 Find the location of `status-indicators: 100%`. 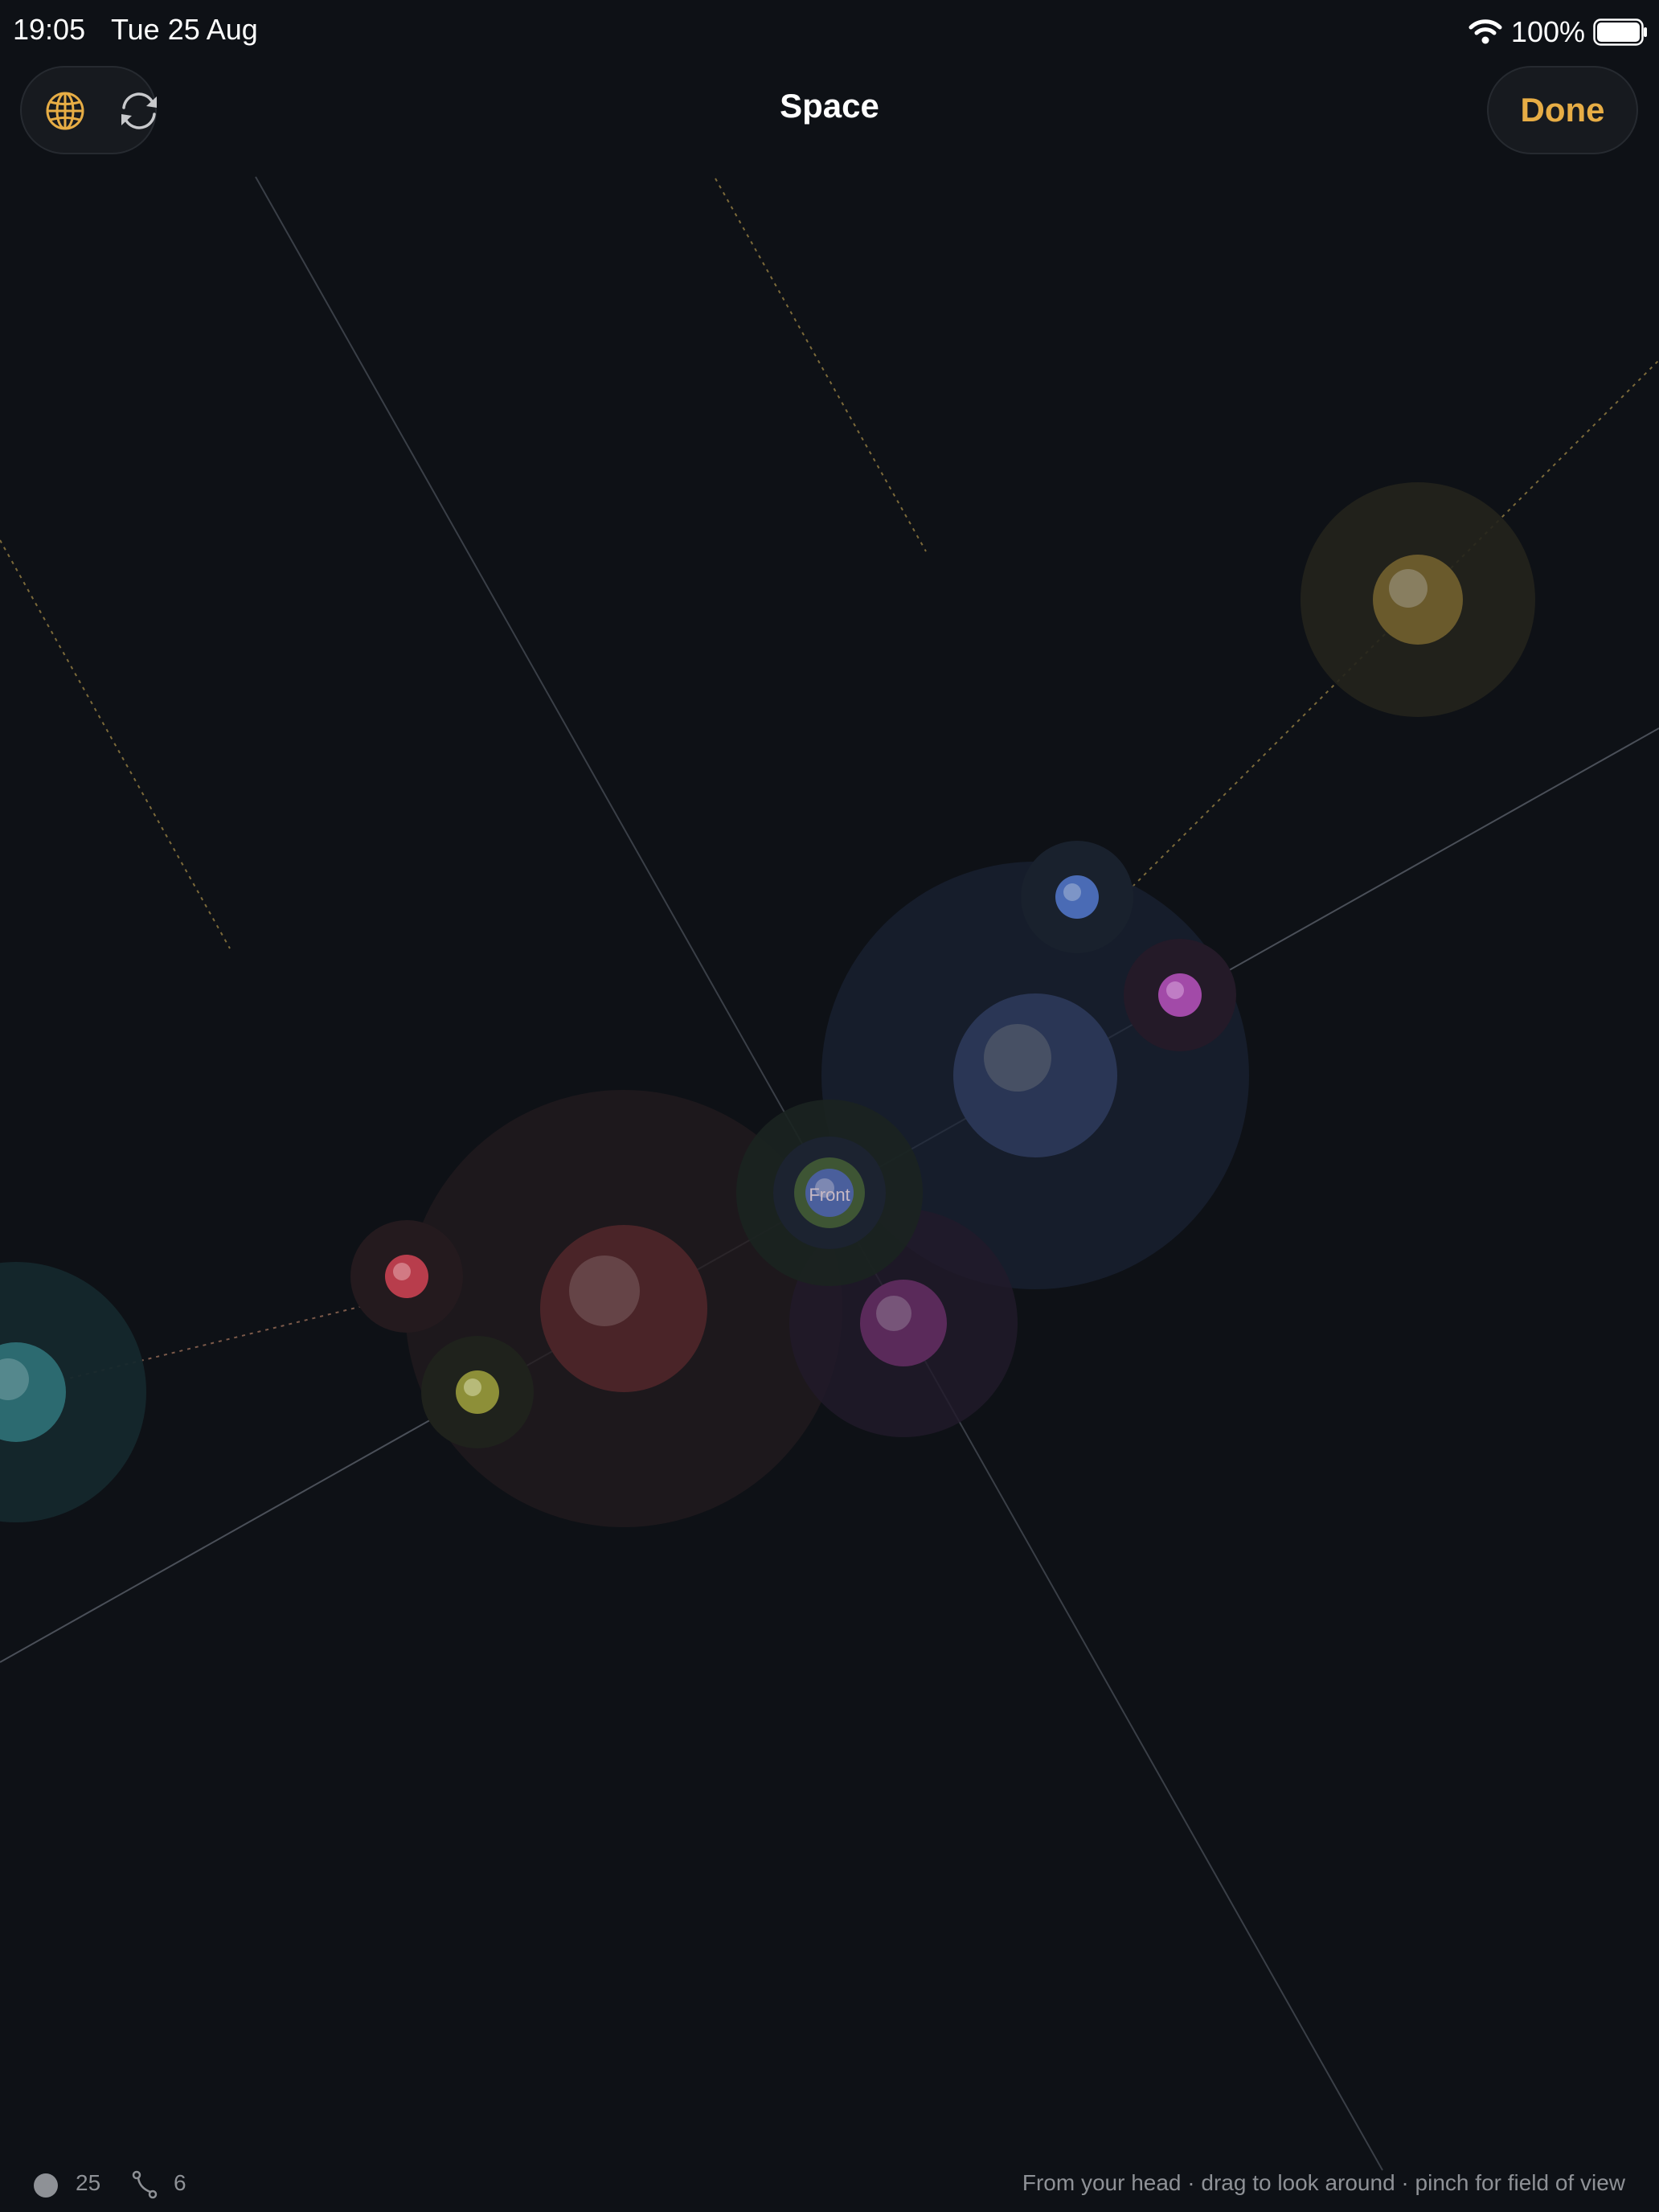

status-indicators: 100% is located at coordinates (1558, 32).